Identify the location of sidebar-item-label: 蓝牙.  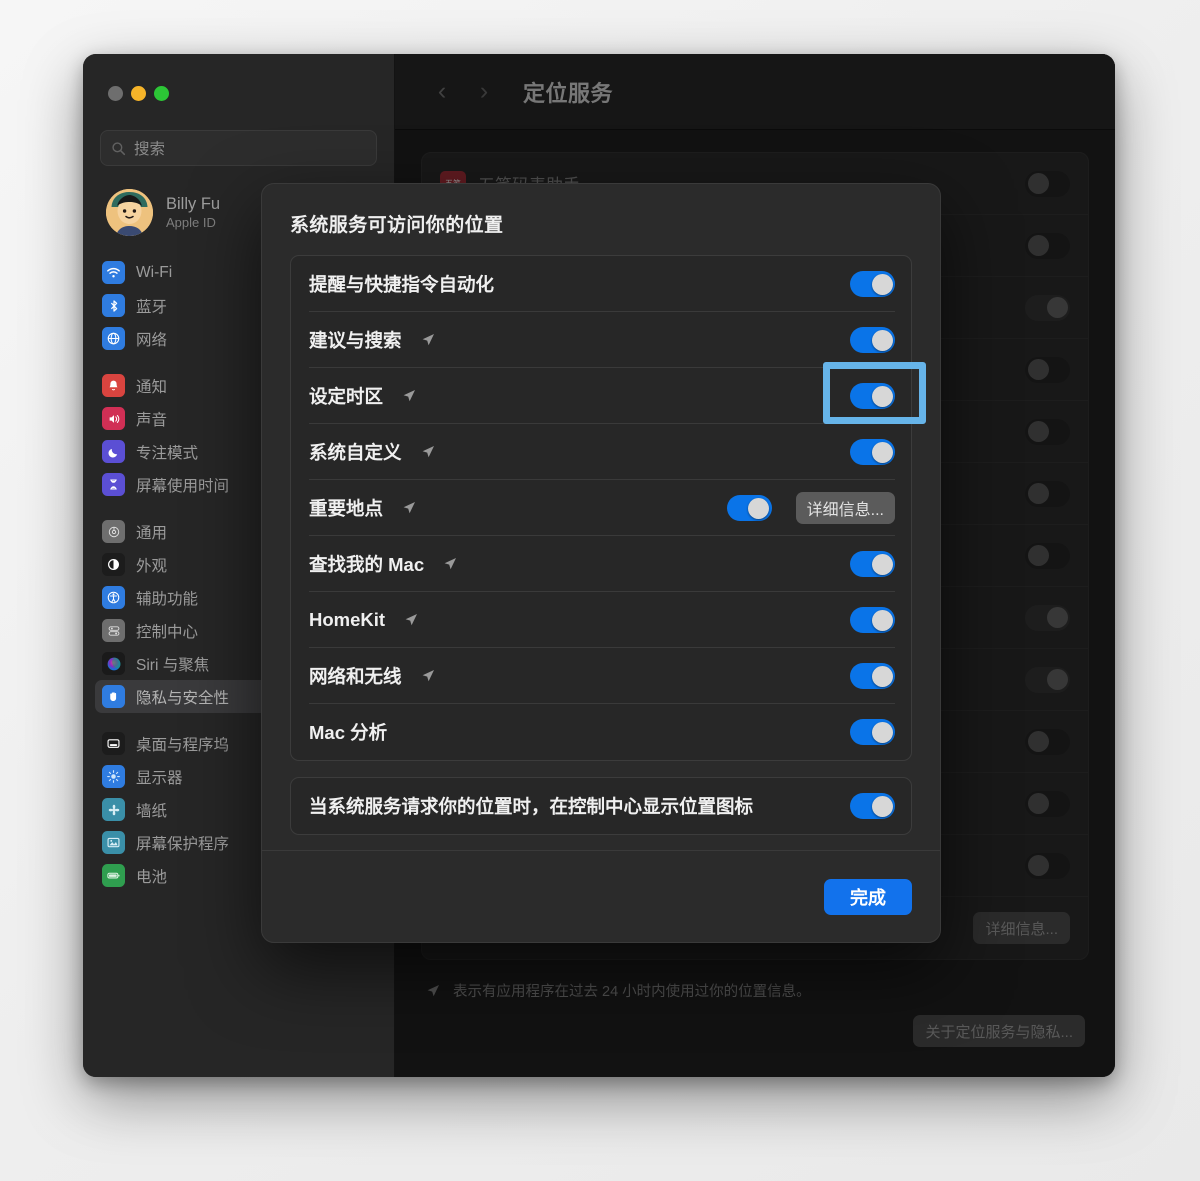
(152, 307).